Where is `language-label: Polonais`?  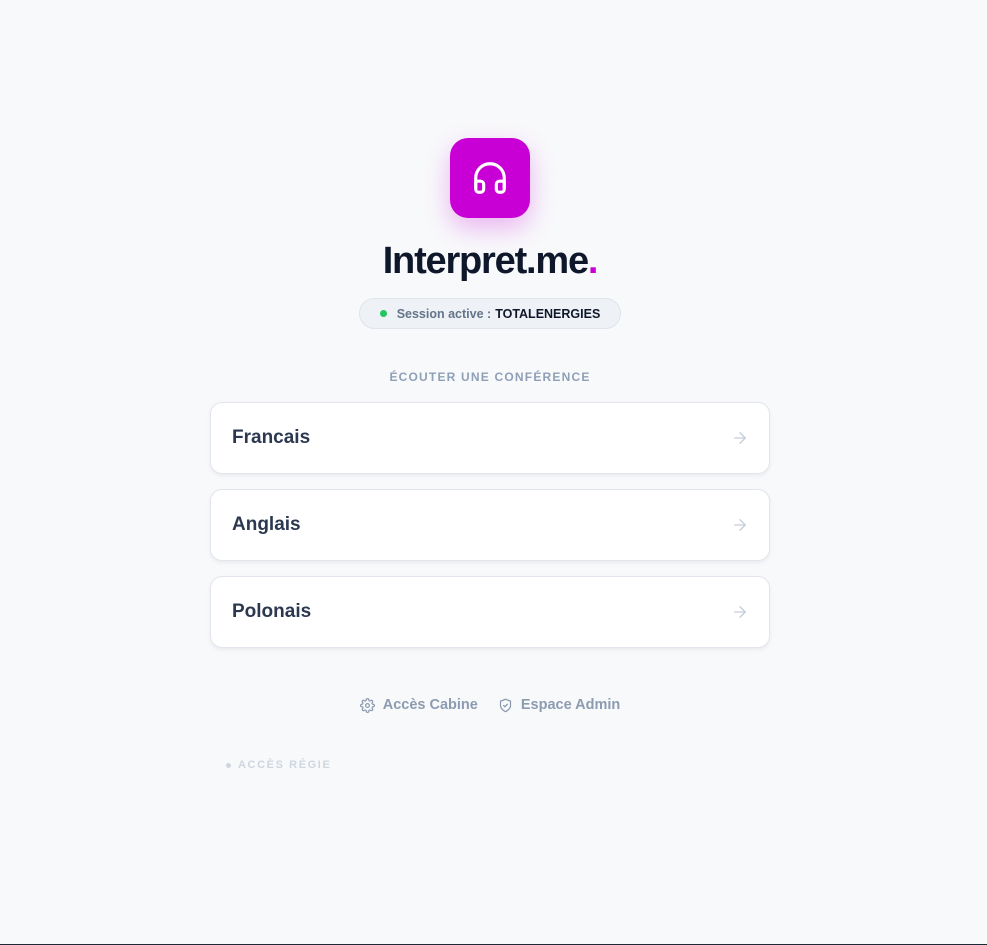
language-label: Polonais is located at coordinates (272, 611).